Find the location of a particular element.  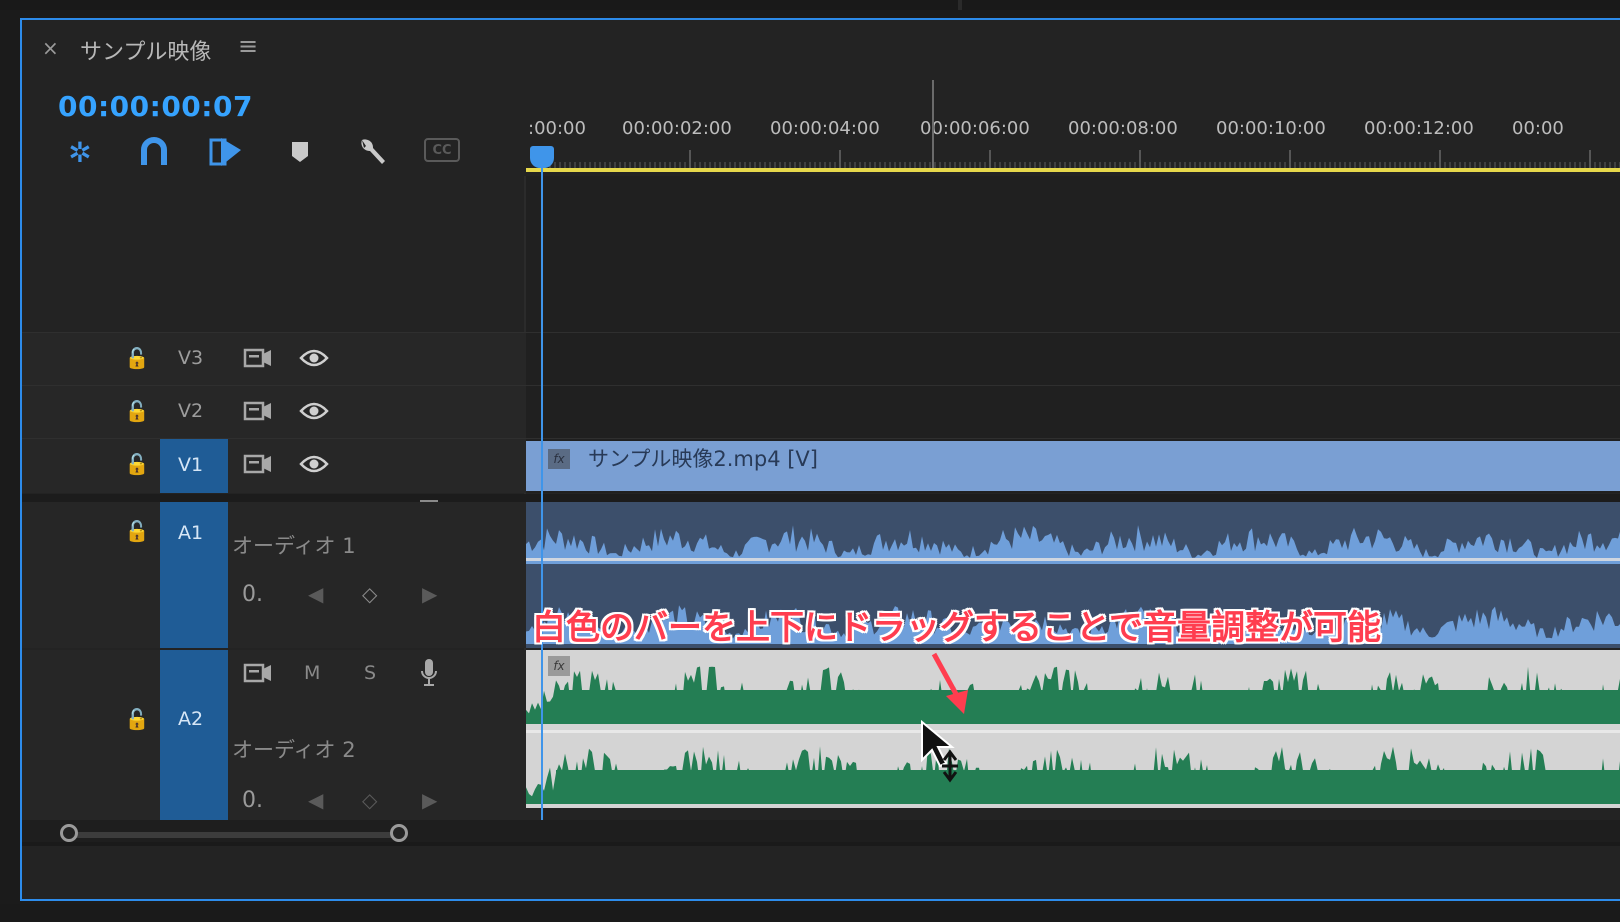

timeline-settings-wrench-icon is located at coordinates (372, 152).